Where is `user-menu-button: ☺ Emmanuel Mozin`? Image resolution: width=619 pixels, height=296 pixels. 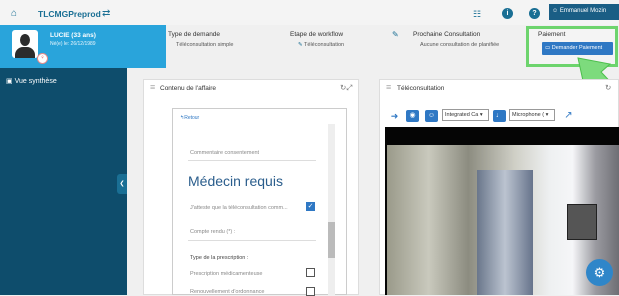 user-menu-button: ☺ Emmanuel Mozin is located at coordinates (584, 12).